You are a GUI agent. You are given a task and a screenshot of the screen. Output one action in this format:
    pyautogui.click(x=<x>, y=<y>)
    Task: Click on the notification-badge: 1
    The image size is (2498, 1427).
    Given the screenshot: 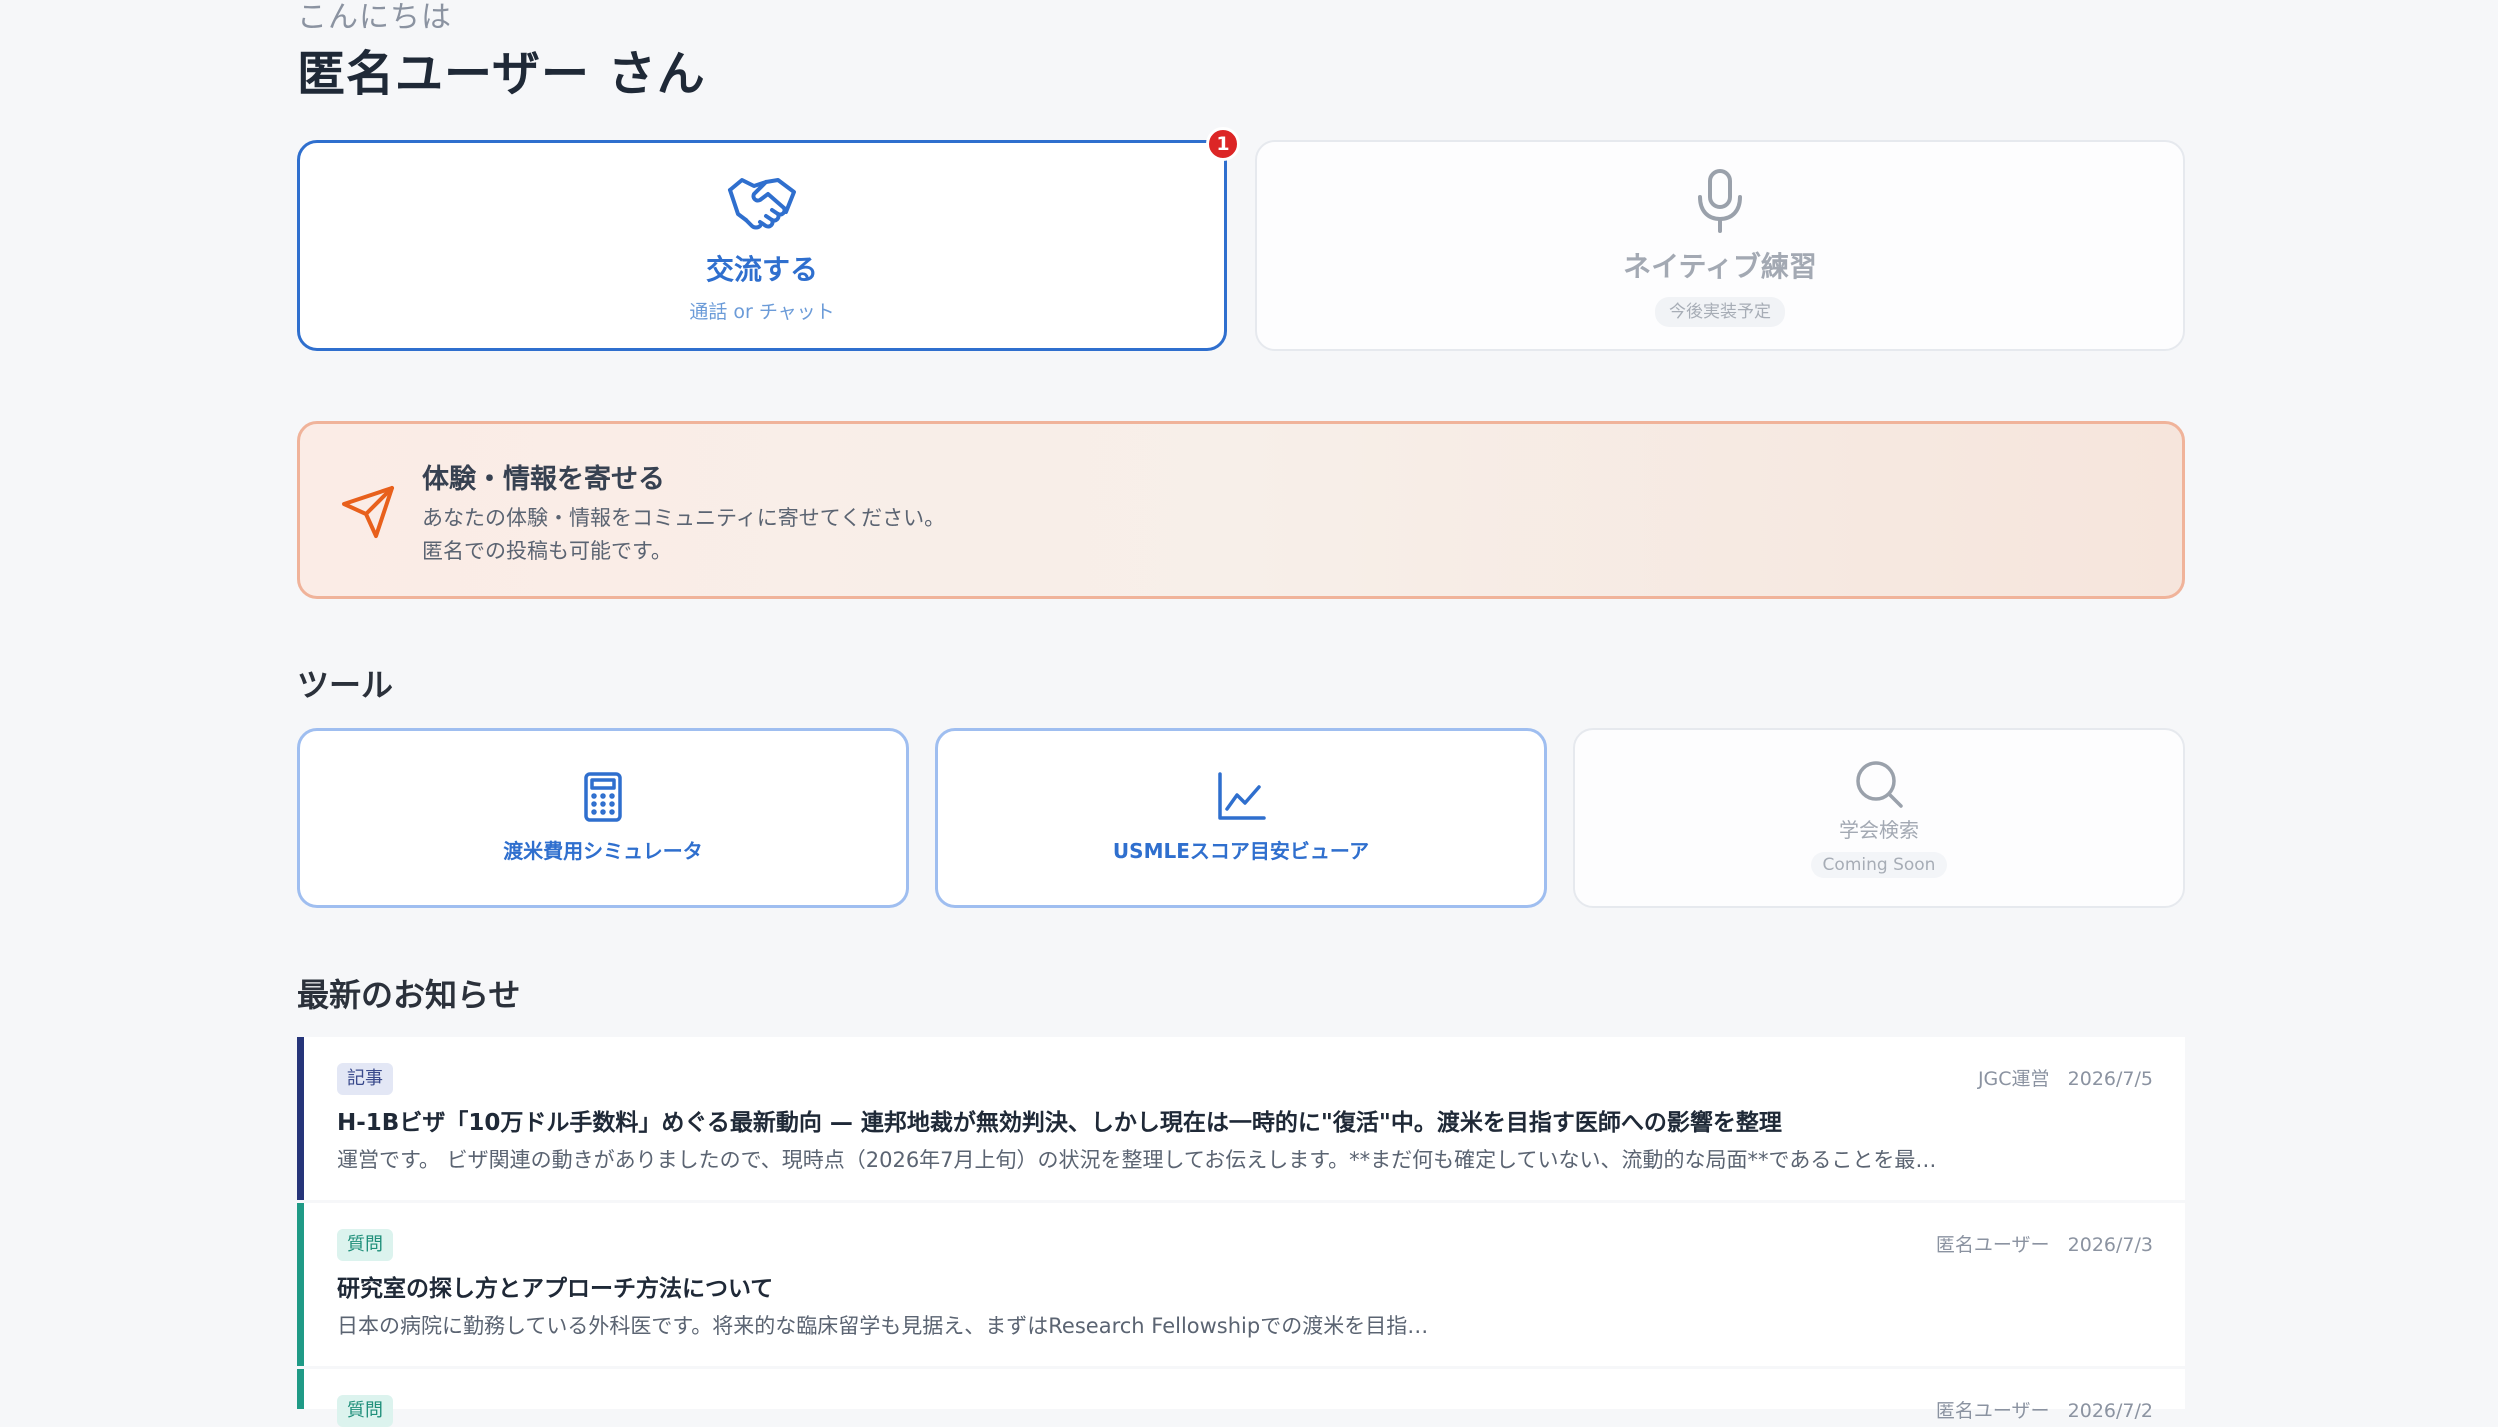 What is the action you would take?
    pyautogui.click(x=1223, y=144)
    